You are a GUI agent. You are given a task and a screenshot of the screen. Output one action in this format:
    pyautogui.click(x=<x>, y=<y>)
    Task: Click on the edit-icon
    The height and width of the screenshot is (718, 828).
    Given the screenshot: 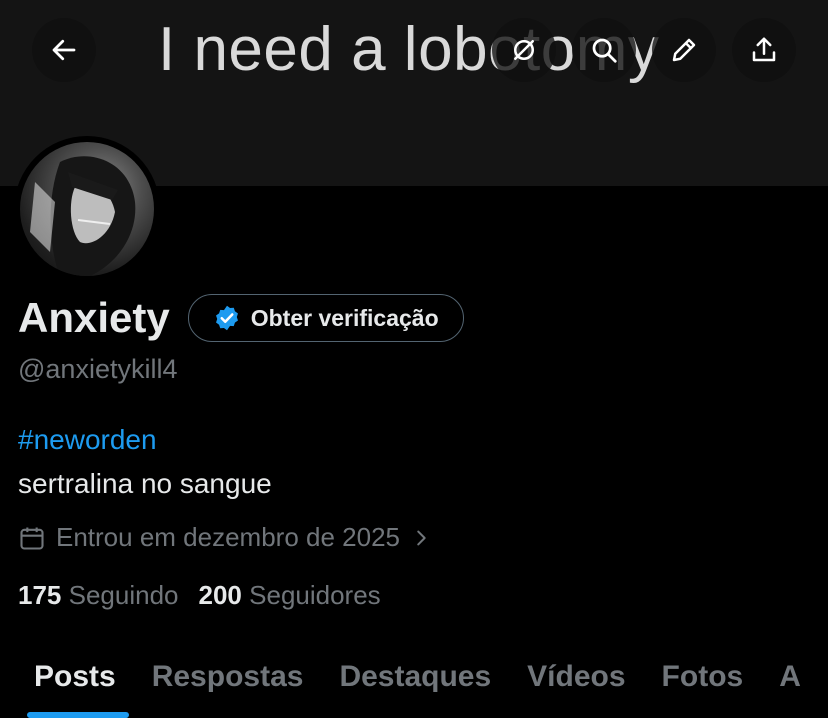 What is the action you would take?
    pyautogui.click(x=684, y=50)
    